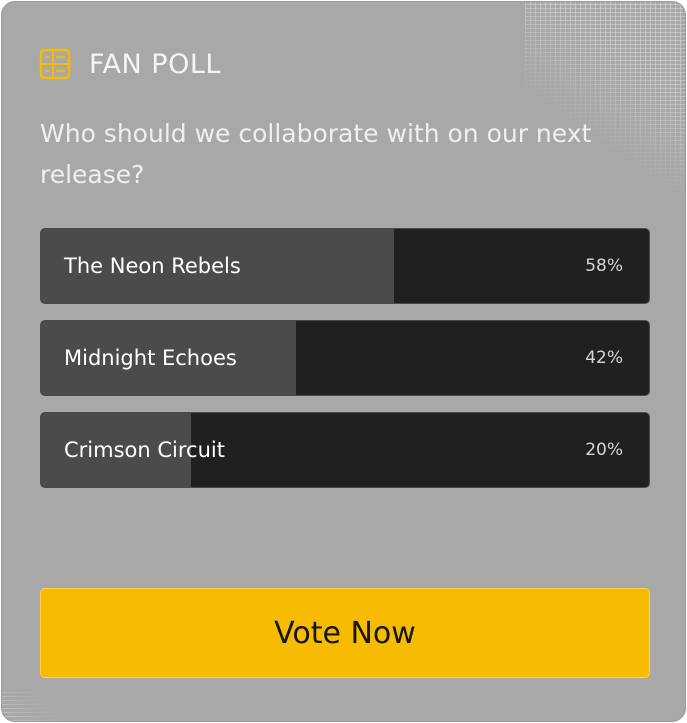 Image resolution: width=687 pixels, height=723 pixels. What do you see at coordinates (345, 266) in the screenshot?
I see `poll-option-neon-rebels: The Neon Rebels 58%` at bounding box center [345, 266].